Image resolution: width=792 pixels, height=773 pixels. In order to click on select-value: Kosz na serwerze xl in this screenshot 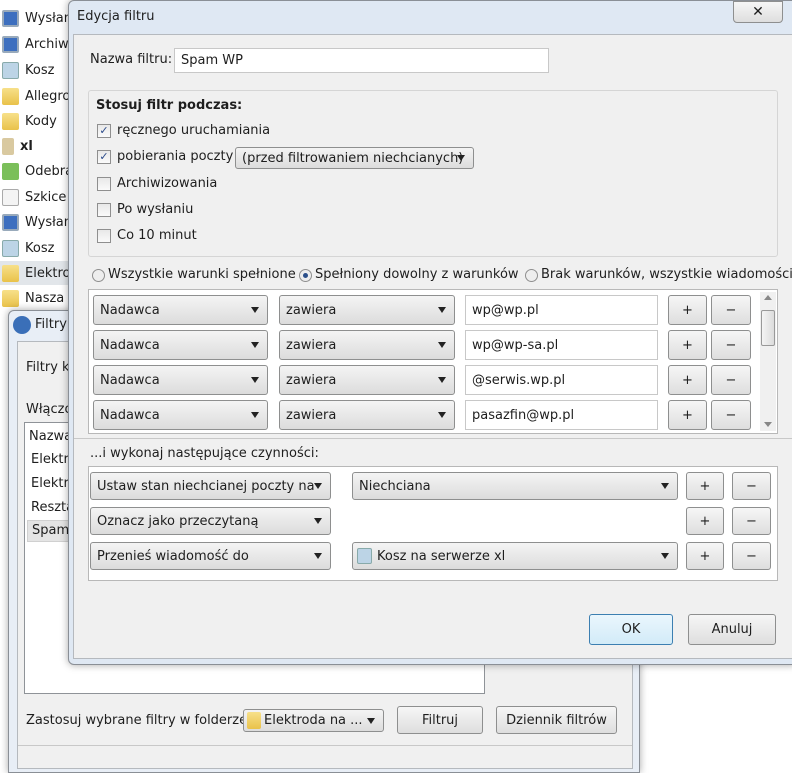, I will do `click(441, 556)`.